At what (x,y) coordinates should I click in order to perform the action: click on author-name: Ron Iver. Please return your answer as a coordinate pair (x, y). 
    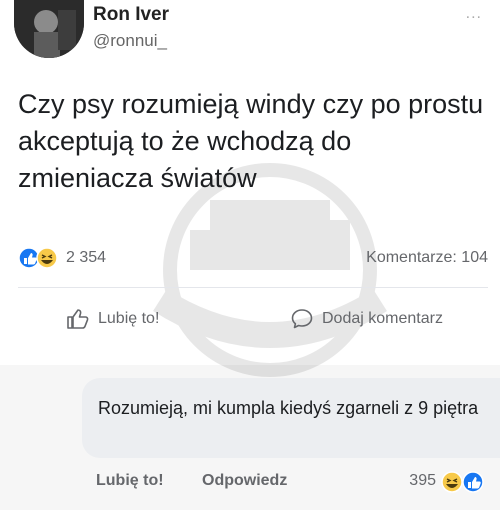
    Looking at the image, I should click on (131, 15).